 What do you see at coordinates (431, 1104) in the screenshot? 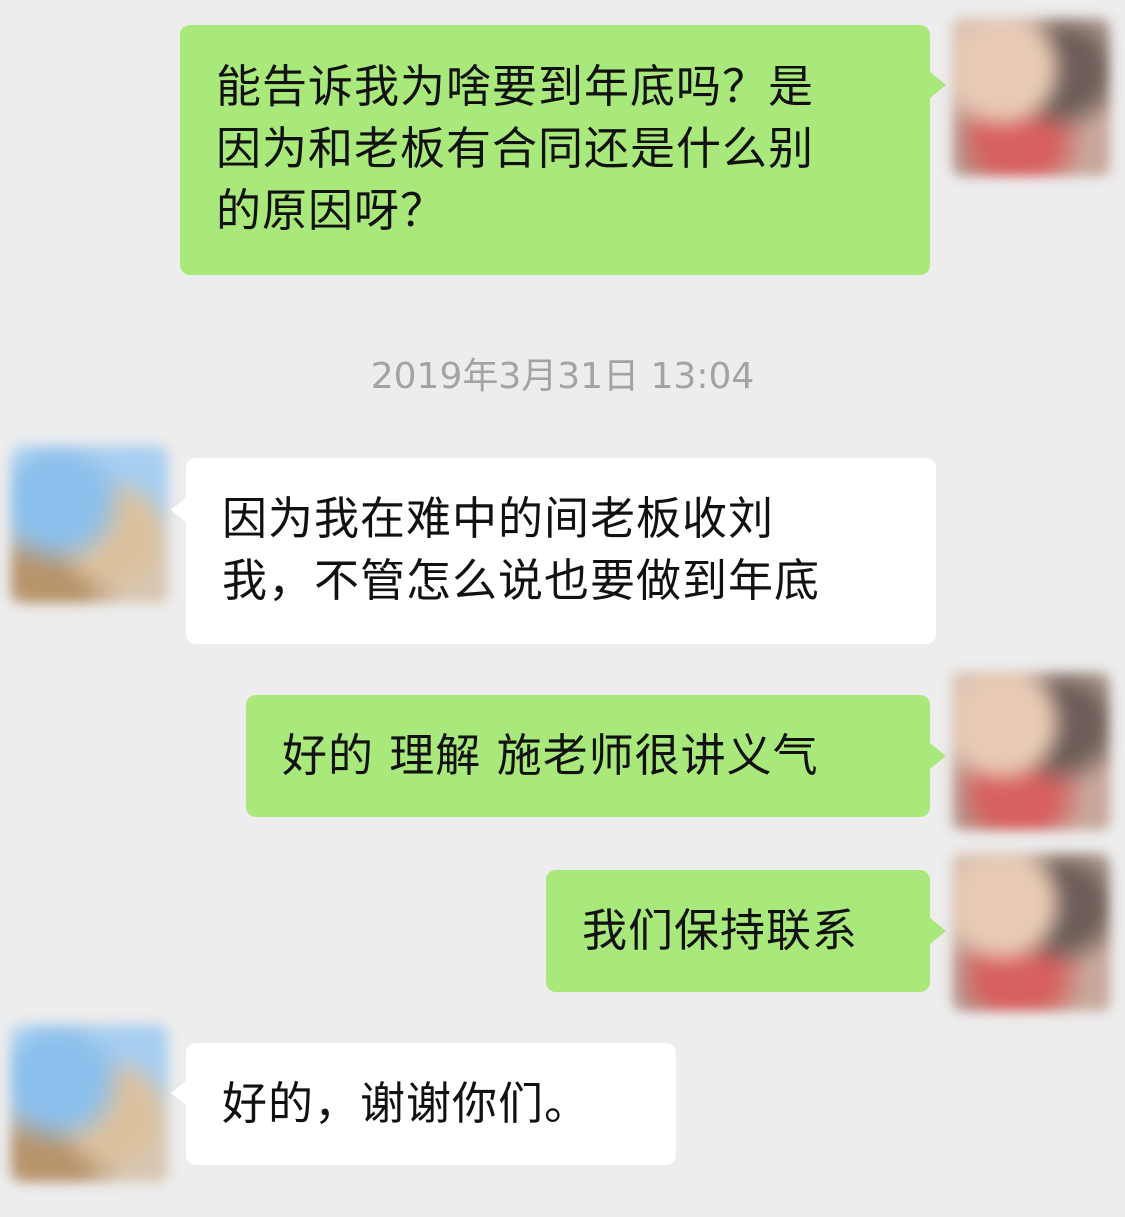
I see `message-bubble-5: 好的，谢谢你们。` at bounding box center [431, 1104].